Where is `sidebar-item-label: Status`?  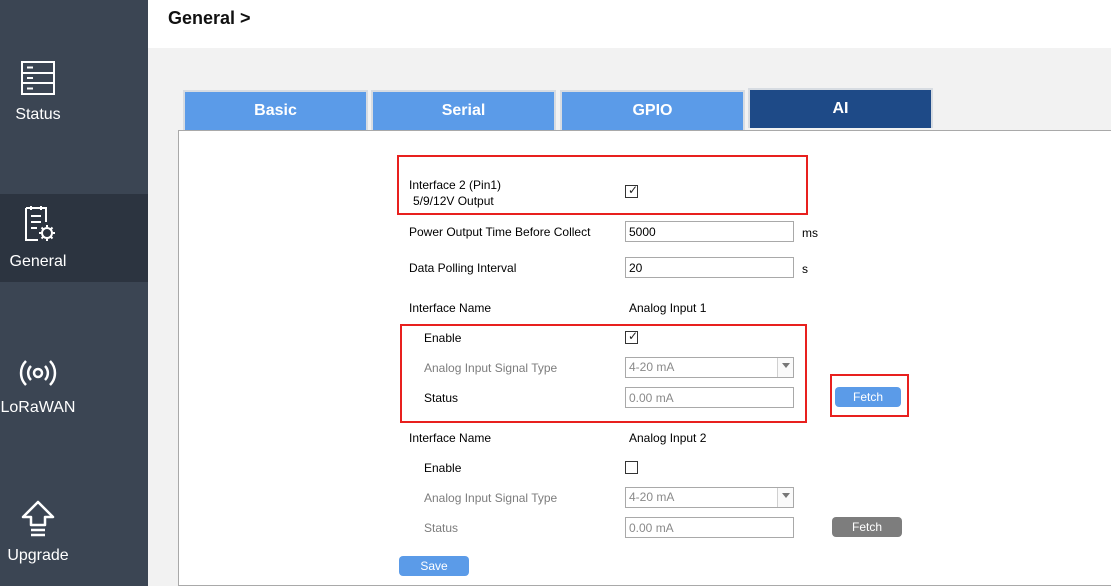
sidebar-item-label: Status is located at coordinates (38, 114).